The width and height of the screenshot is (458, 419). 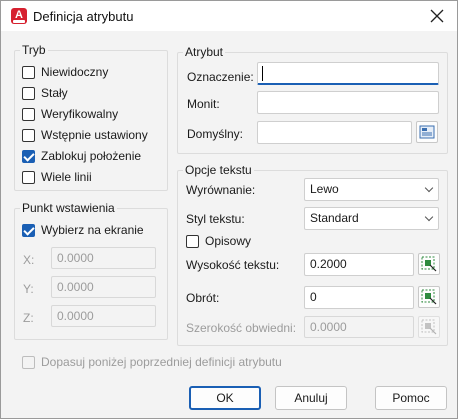 What do you see at coordinates (262, 73) in the screenshot?
I see `text-caret` at bounding box center [262, 73].